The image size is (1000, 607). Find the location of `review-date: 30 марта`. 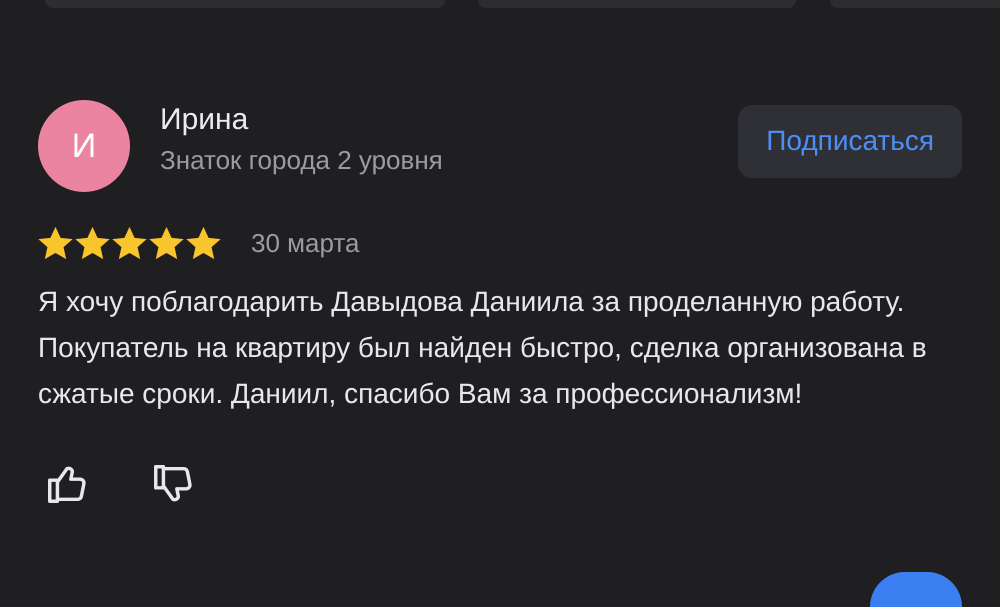

review-date: 30 марта is located at coordinates (305, 243).